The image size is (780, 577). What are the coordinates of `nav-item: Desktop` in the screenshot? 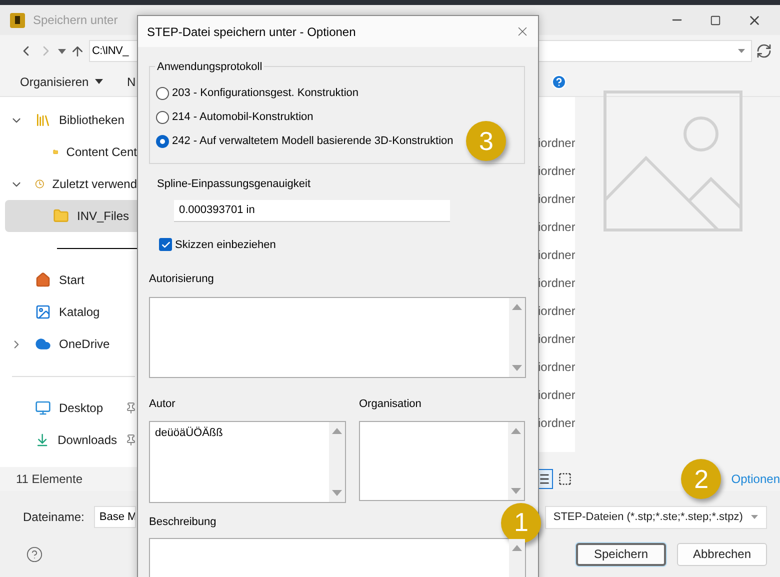 It's located at (71, 408).